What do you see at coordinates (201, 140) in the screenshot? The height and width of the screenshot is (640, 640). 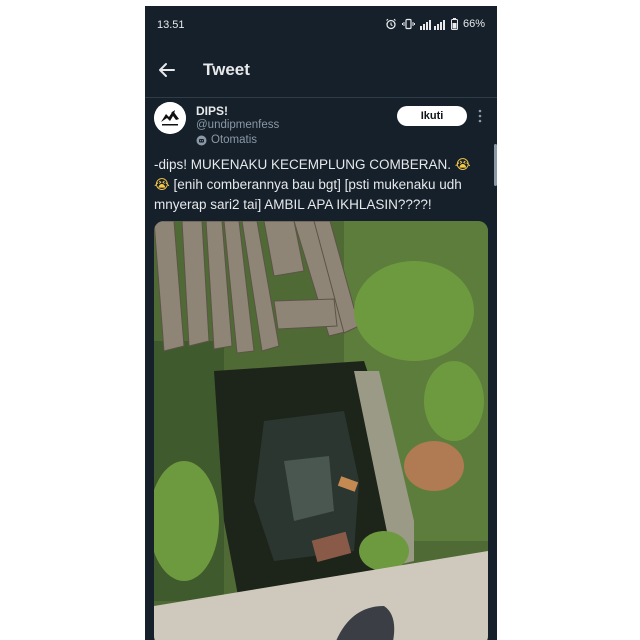 I see `bot-icon` at bounding box center [201, 140].